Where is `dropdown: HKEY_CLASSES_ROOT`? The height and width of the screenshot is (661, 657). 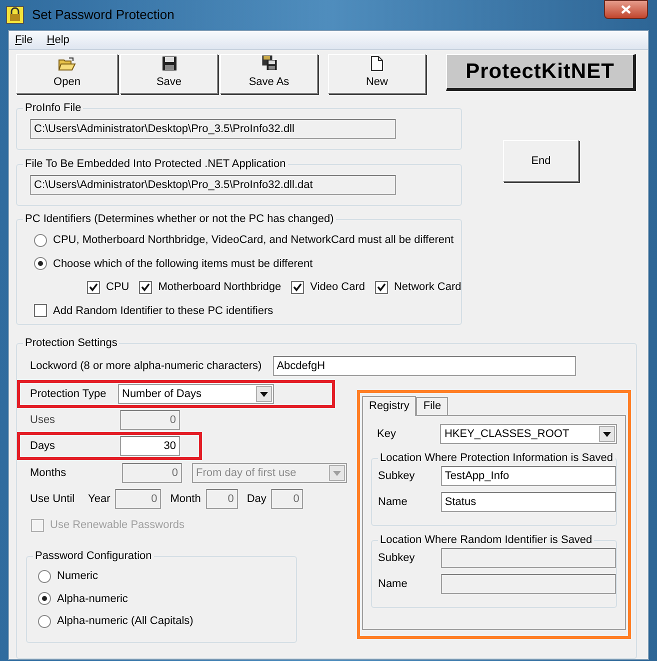 dropdown: HKEY_CLASSES_ROOT is located at coordinates (528, 434).